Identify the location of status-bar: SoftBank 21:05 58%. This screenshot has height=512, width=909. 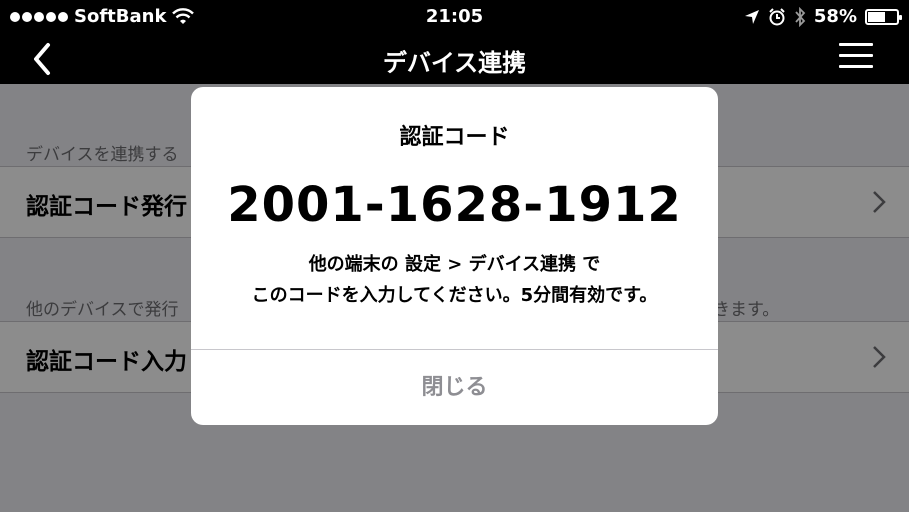
(454, 16).